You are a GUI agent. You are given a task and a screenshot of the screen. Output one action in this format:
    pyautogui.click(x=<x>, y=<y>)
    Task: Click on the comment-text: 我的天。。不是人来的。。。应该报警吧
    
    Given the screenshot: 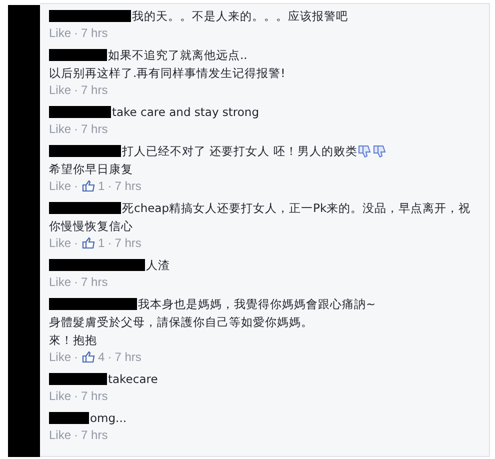 What is the action you would take?
    pyautogui.click(x=240, y=16)
    